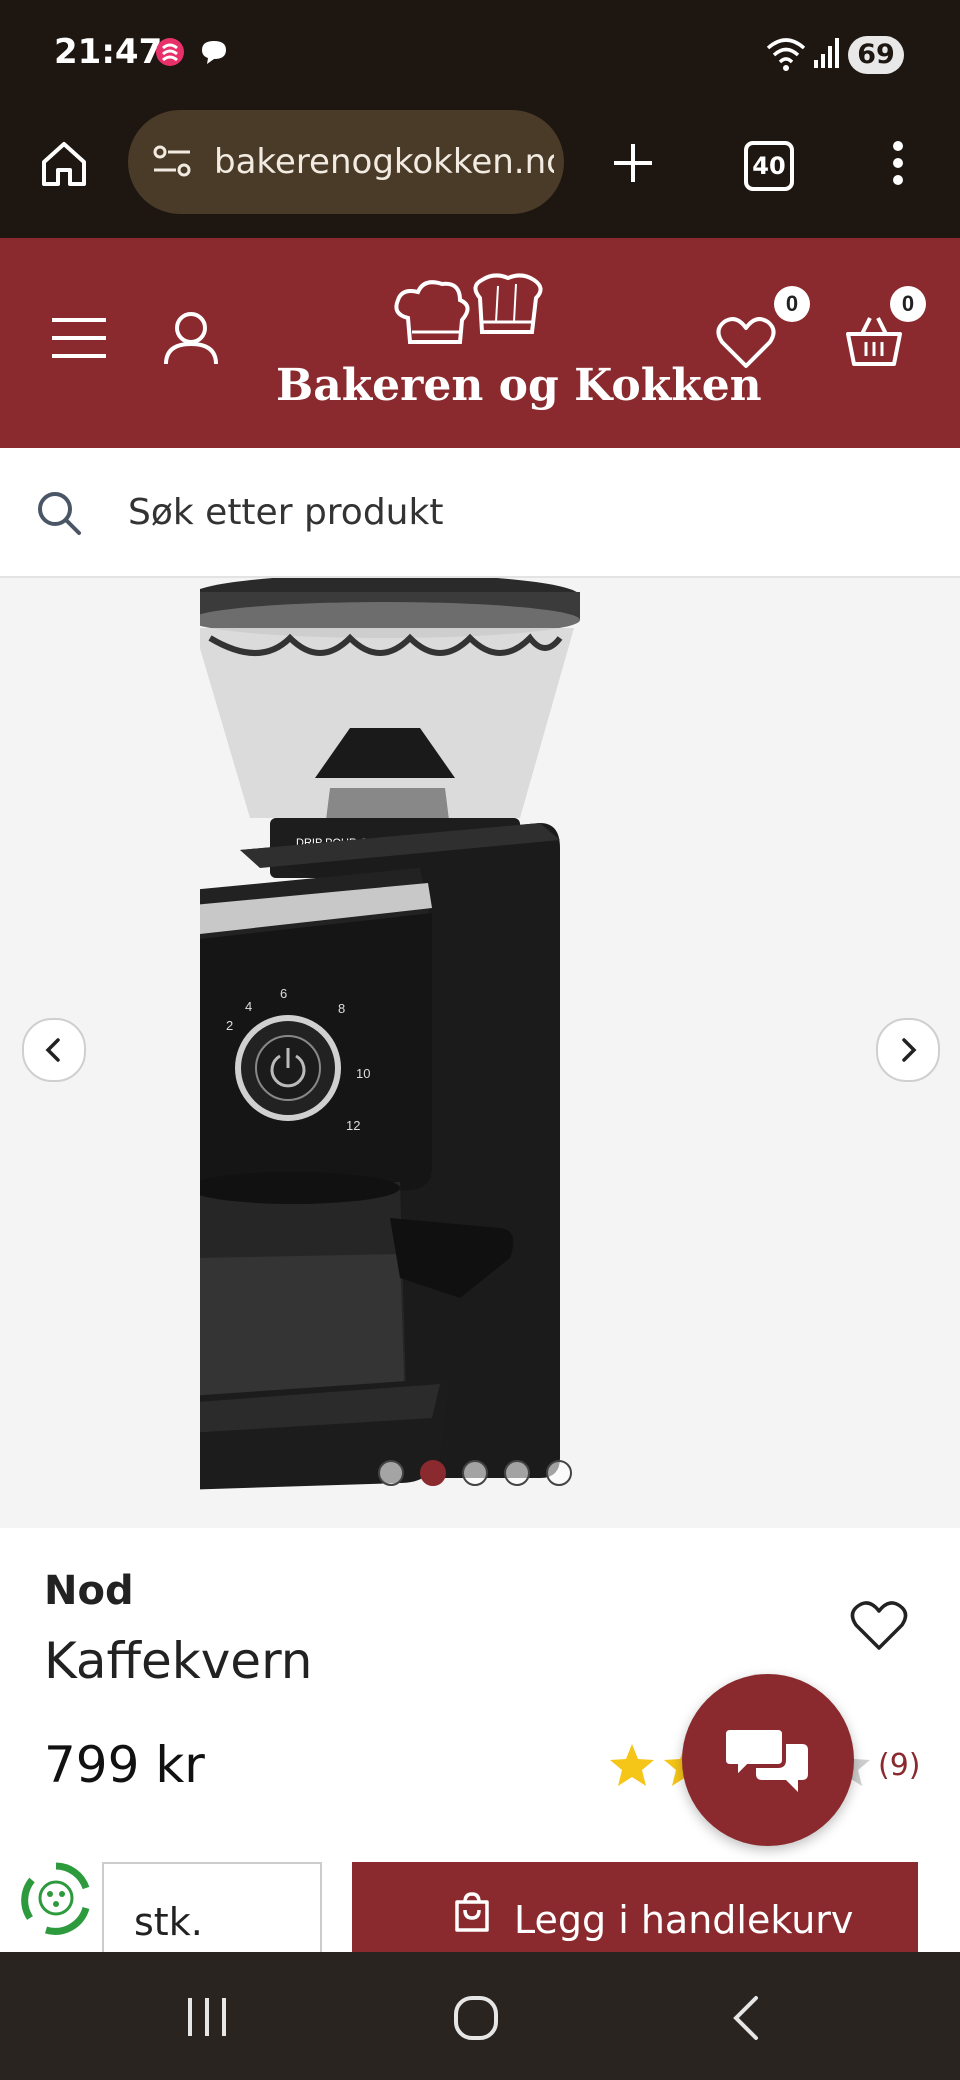  What do you see at coordinates (516, 357) in the screenshot?
I see `site-logo: Bakeren og Kokken` at bounding box center [516, 357].